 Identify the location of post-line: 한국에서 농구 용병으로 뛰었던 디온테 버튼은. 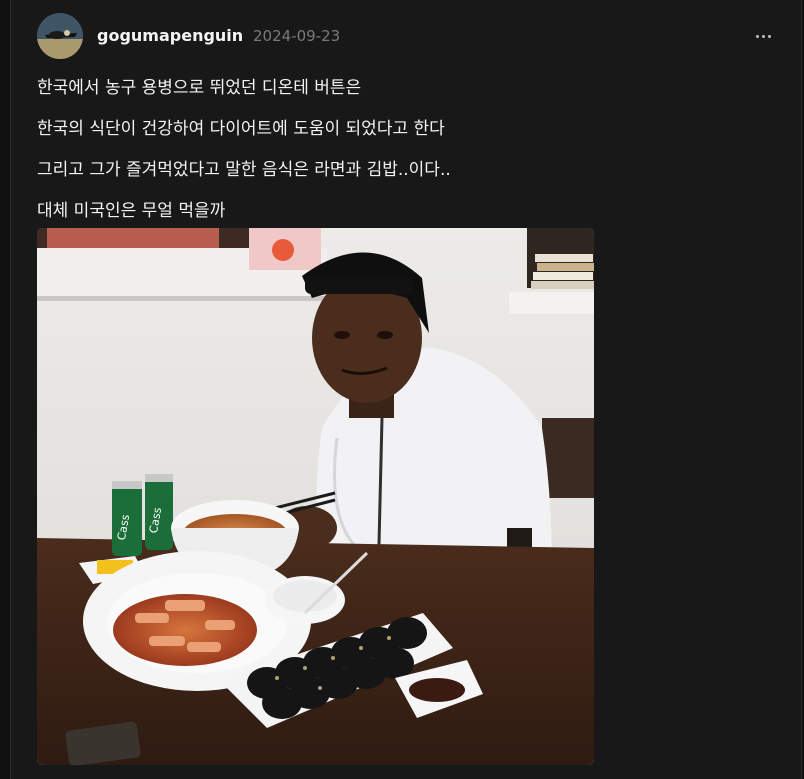
(199, 88).